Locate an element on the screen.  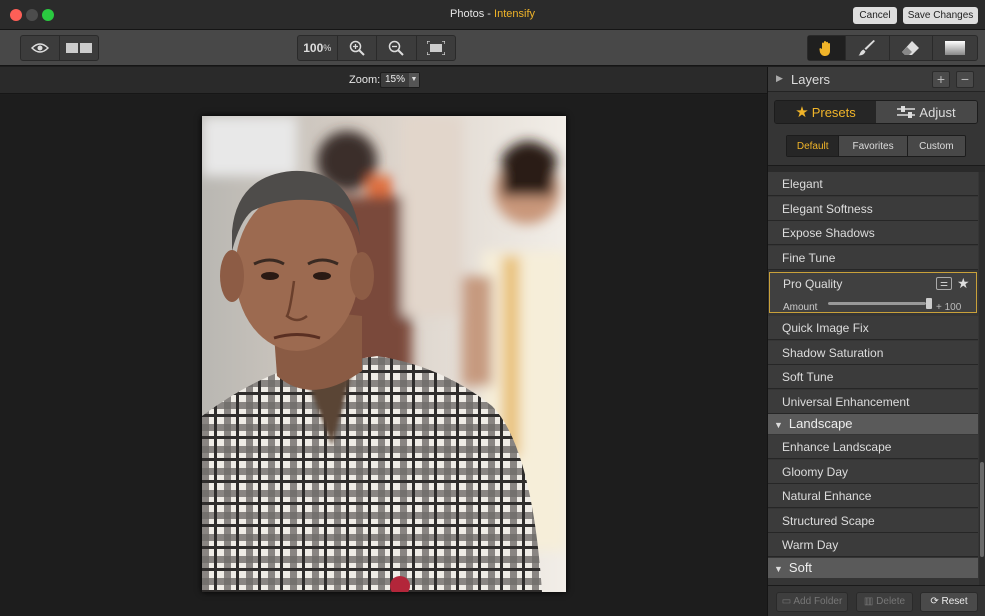
zoom-in-button is located at coordinates (357, 48).